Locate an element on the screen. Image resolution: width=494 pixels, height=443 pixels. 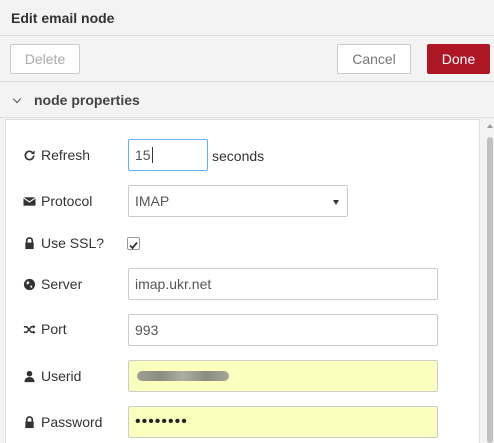
port-label-row: Port is located at coordinates (45, 329).